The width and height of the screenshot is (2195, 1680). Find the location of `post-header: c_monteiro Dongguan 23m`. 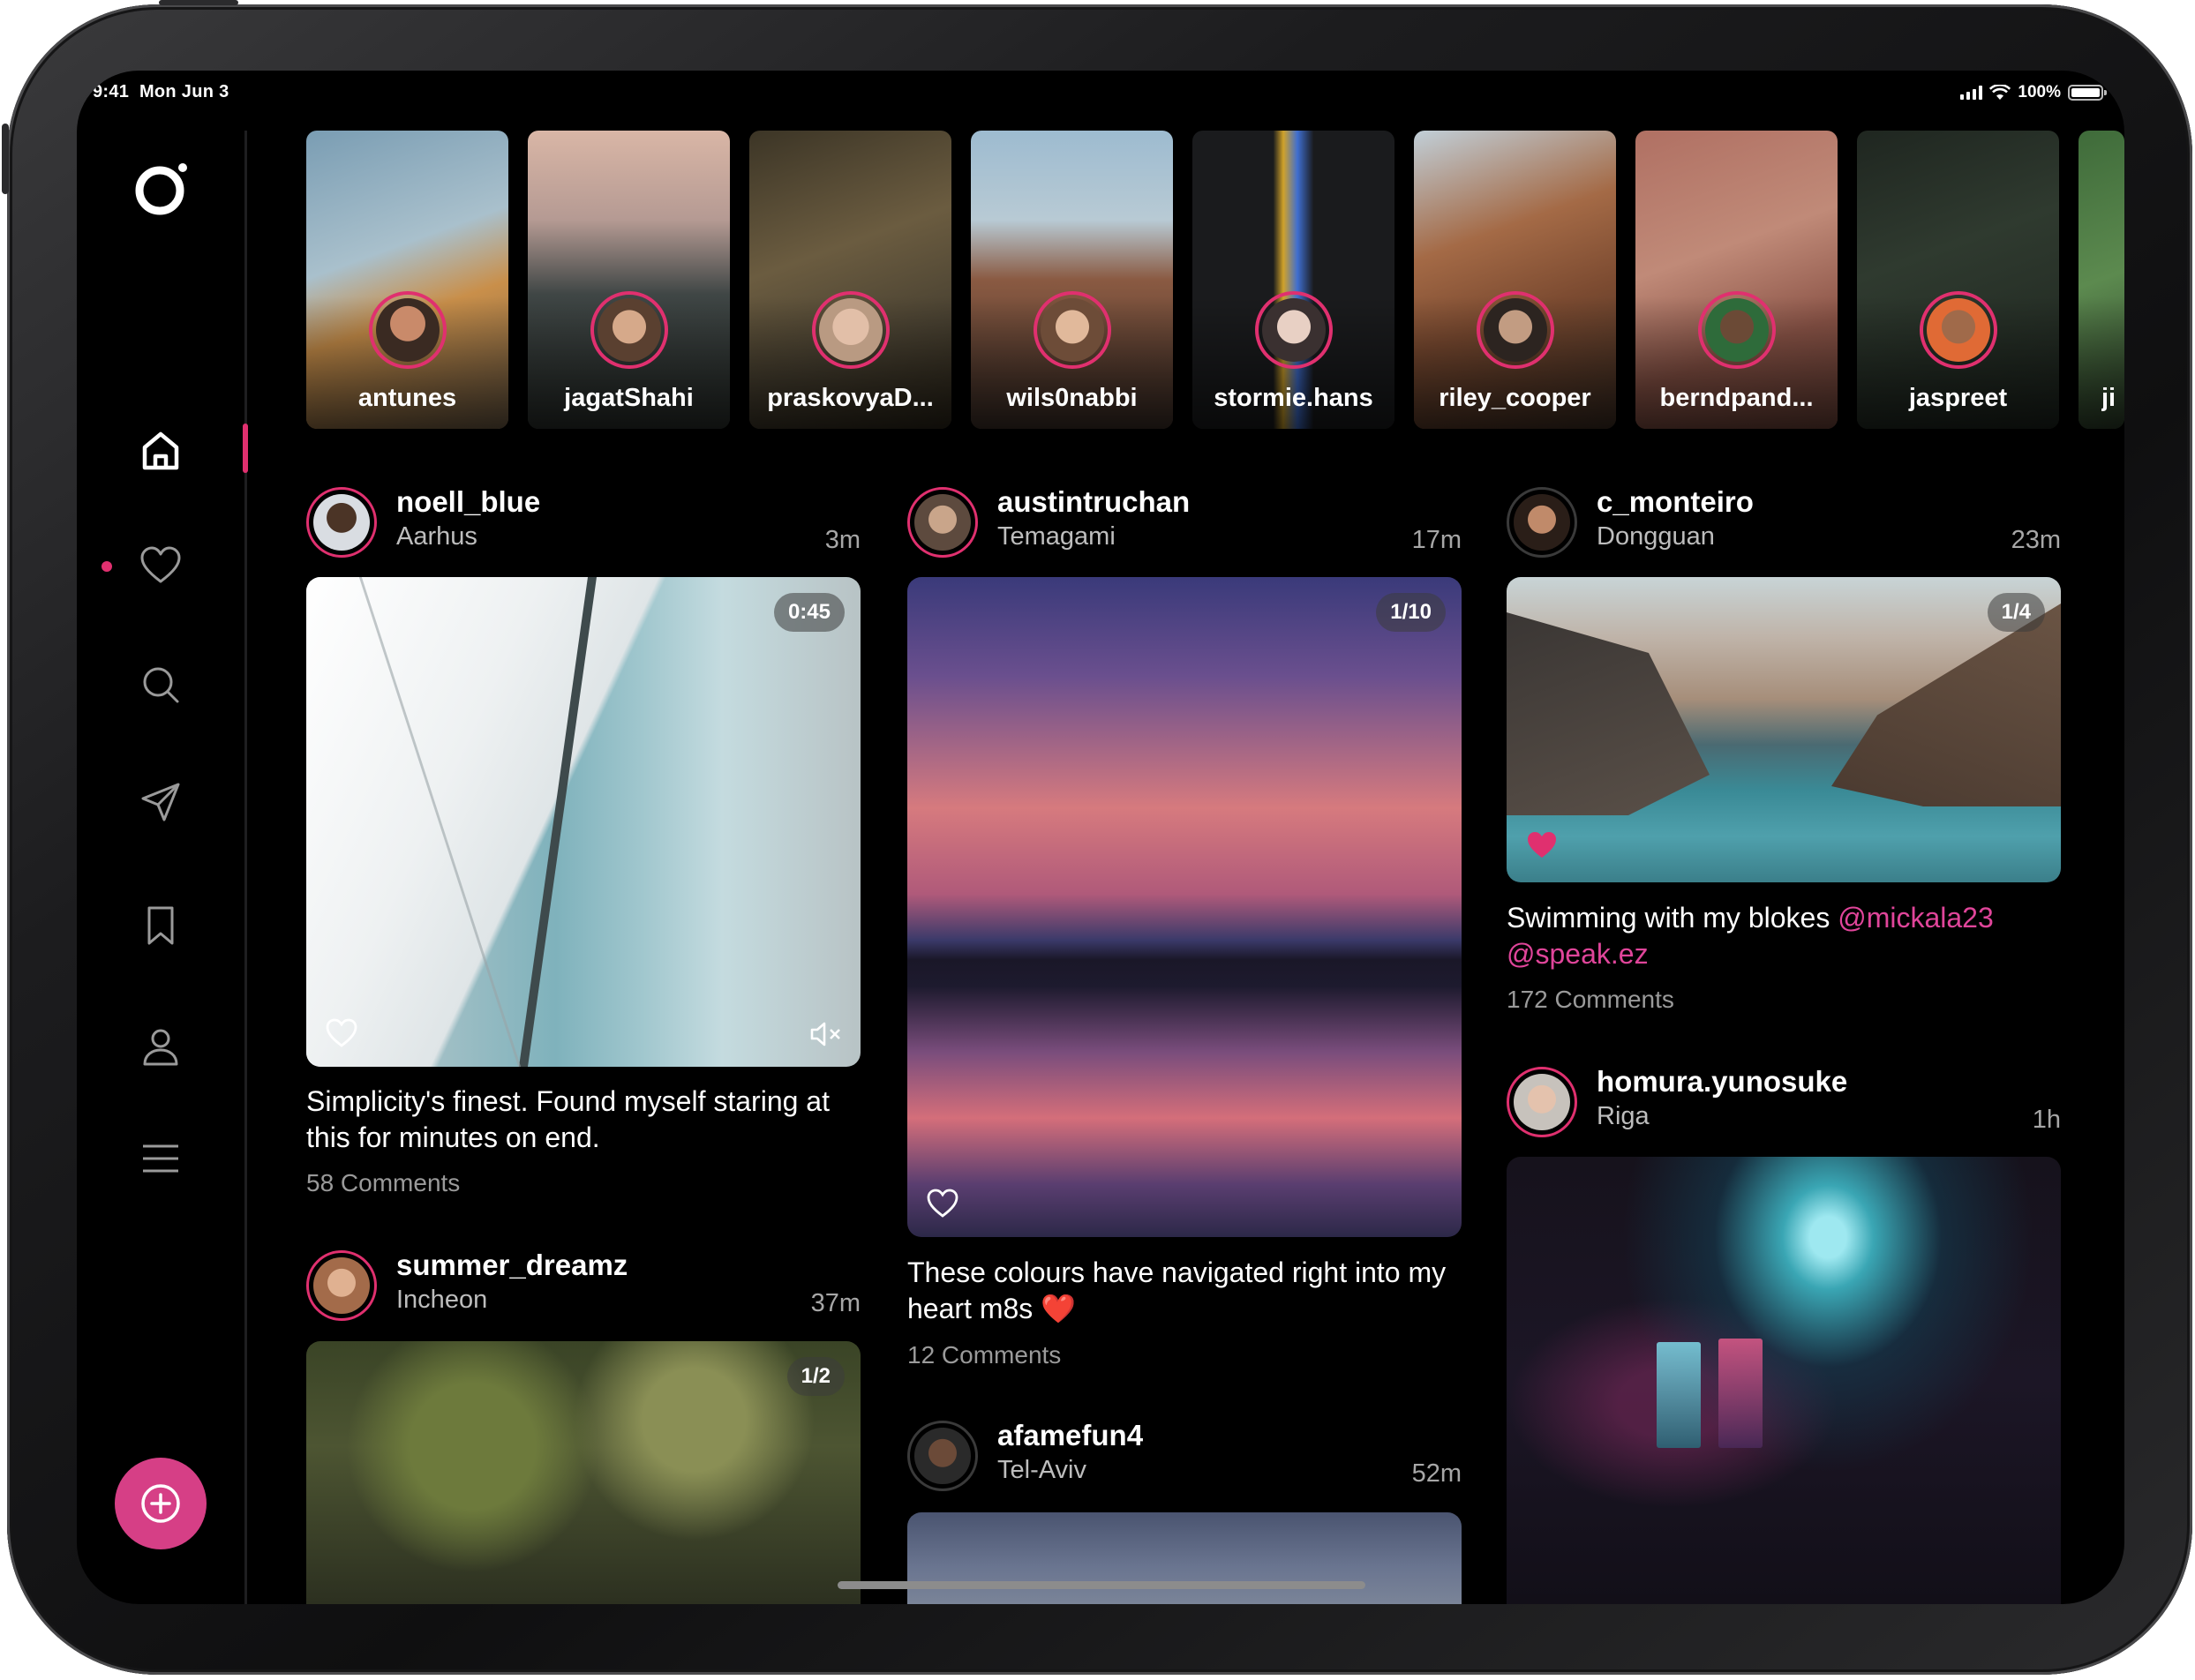

post-header: c_monteiro Dongguan 23m is located at coordinates (1784, 522).